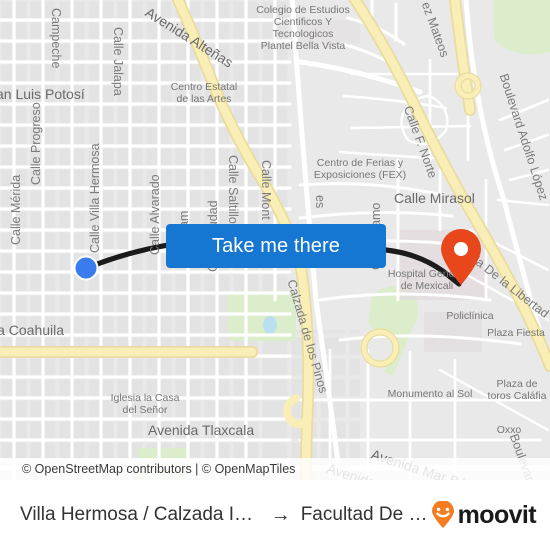 The width and height of the screenshot is (550, 550). What do you see at coordinates (442, 514) in the screenshot?
I see `moovit-pin-icon` at bounding box center [442, 514].